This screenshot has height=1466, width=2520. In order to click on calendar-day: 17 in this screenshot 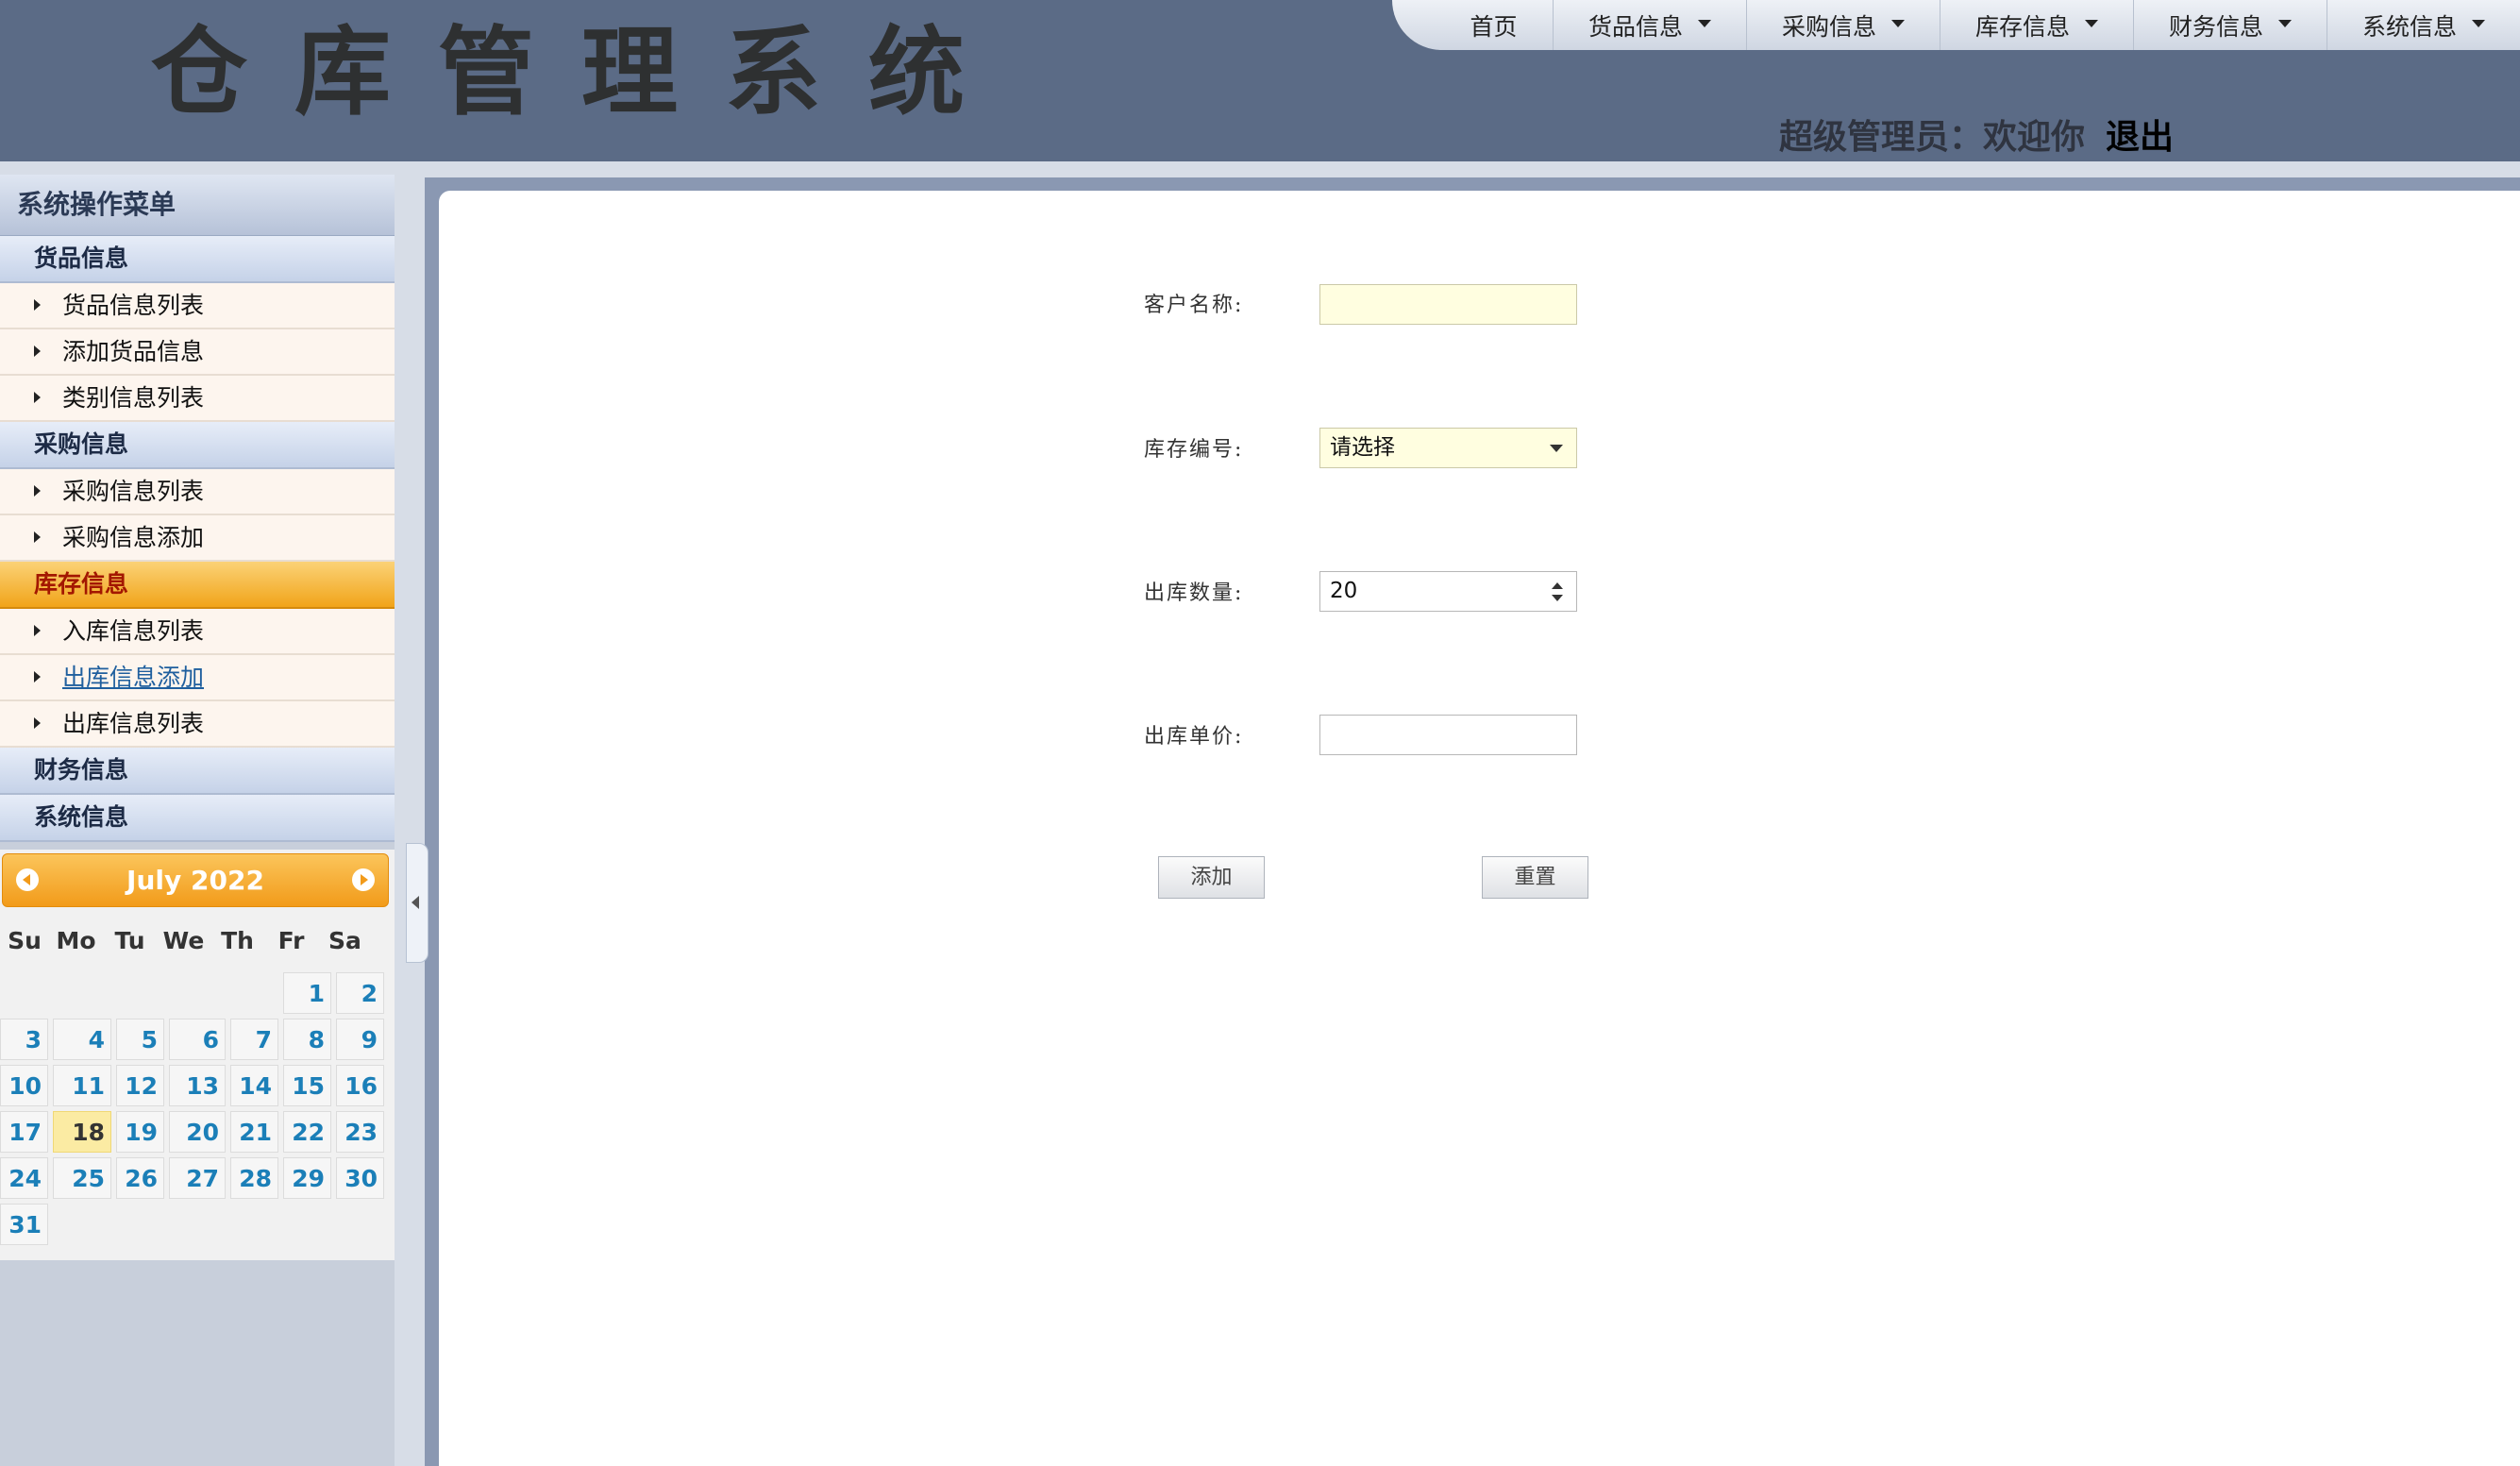, I will do `click(24, 1132)`.